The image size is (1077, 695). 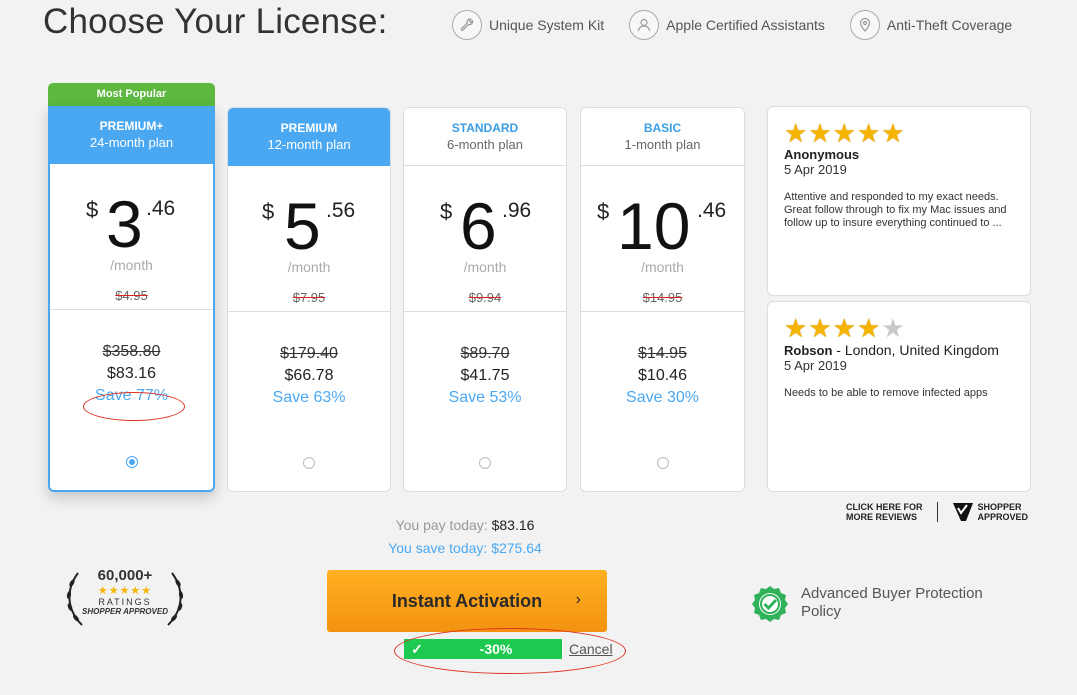 I want to click on plan-price: $ 10 .46 /month $14.95, so click(x=662, y=239).